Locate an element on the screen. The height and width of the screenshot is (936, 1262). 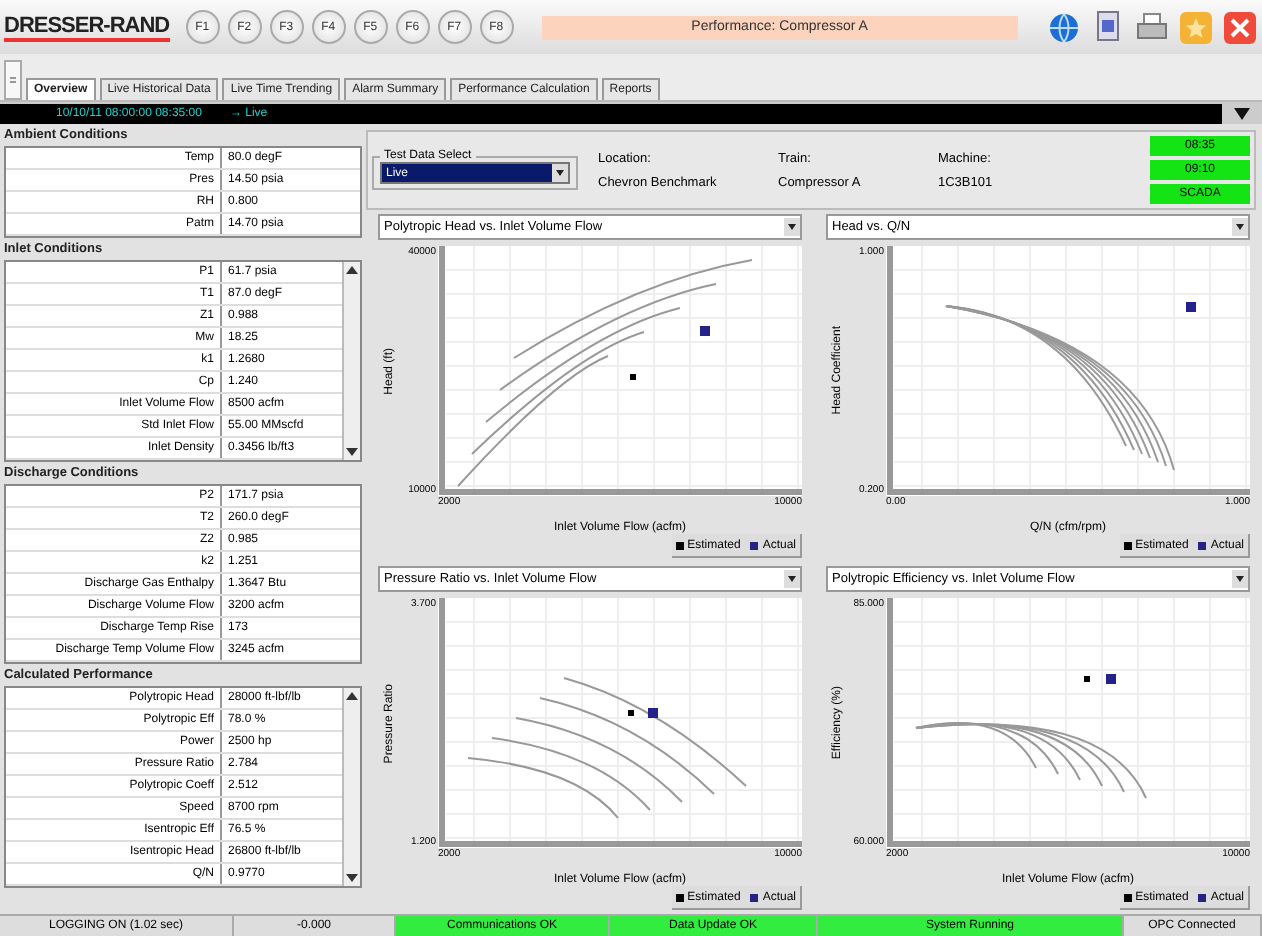
printer-icon is located at coordinates (1152, 27).